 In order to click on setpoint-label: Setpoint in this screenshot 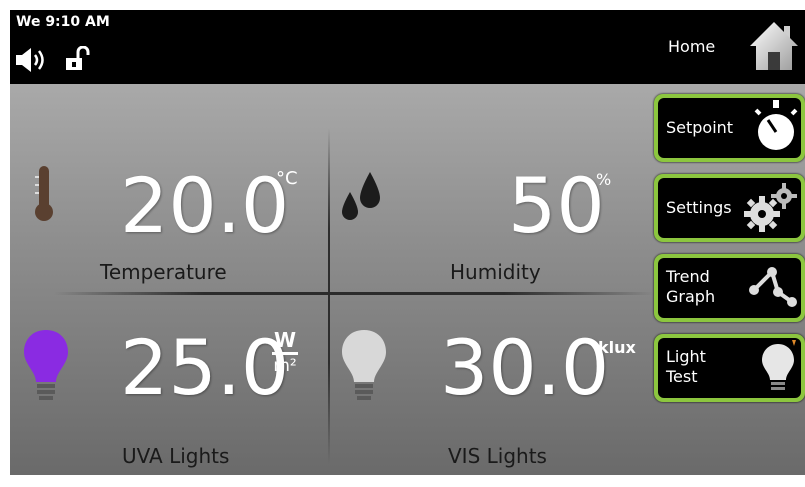, I will do `click(700, 127)`.